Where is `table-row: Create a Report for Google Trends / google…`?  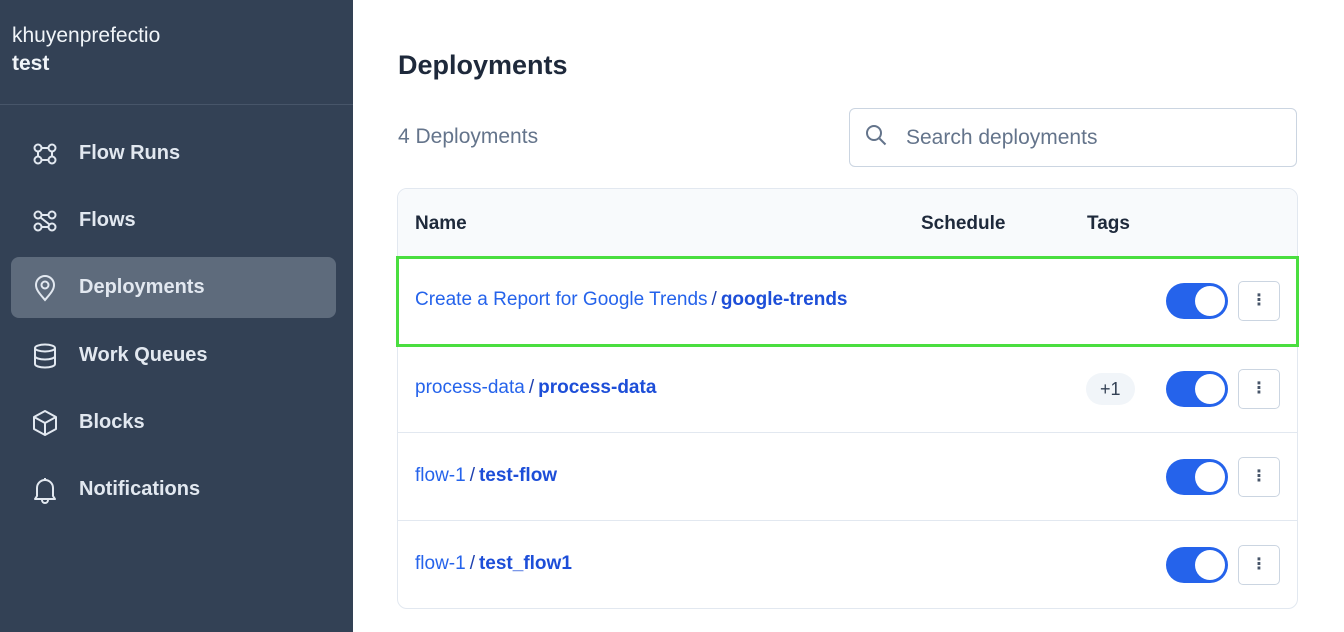 table-row: Create a Report for Google Trends / google… is located at coordinates (847, 301).